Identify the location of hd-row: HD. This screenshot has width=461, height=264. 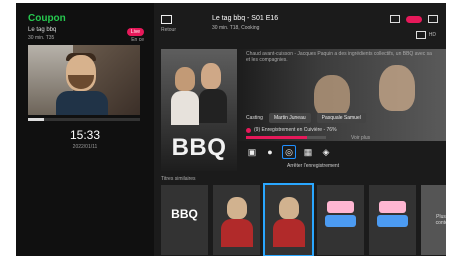
(425, 35).